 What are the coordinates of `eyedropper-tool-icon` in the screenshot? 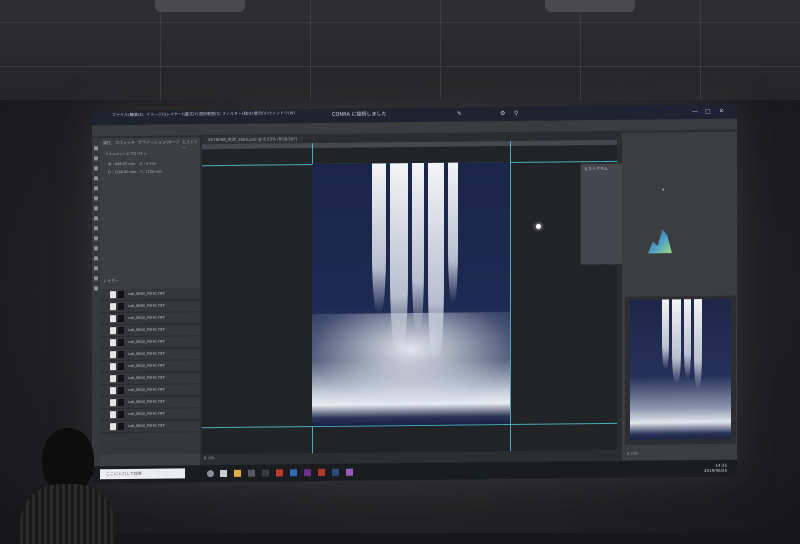 It's located at (96, 198).